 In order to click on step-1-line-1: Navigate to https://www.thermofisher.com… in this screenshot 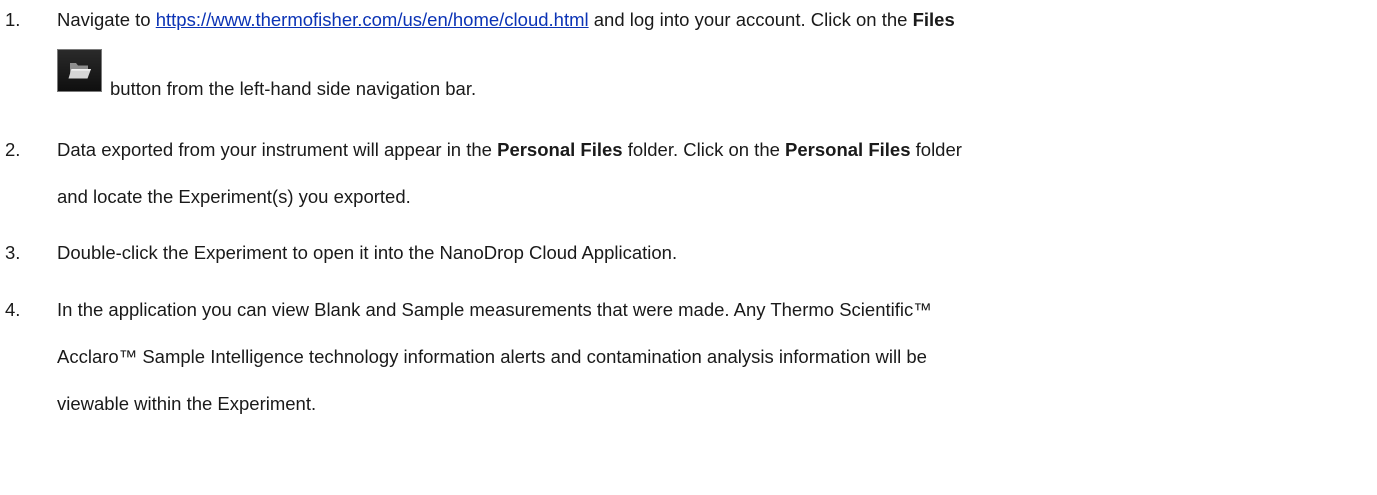, I will do `click(506, 20)`.